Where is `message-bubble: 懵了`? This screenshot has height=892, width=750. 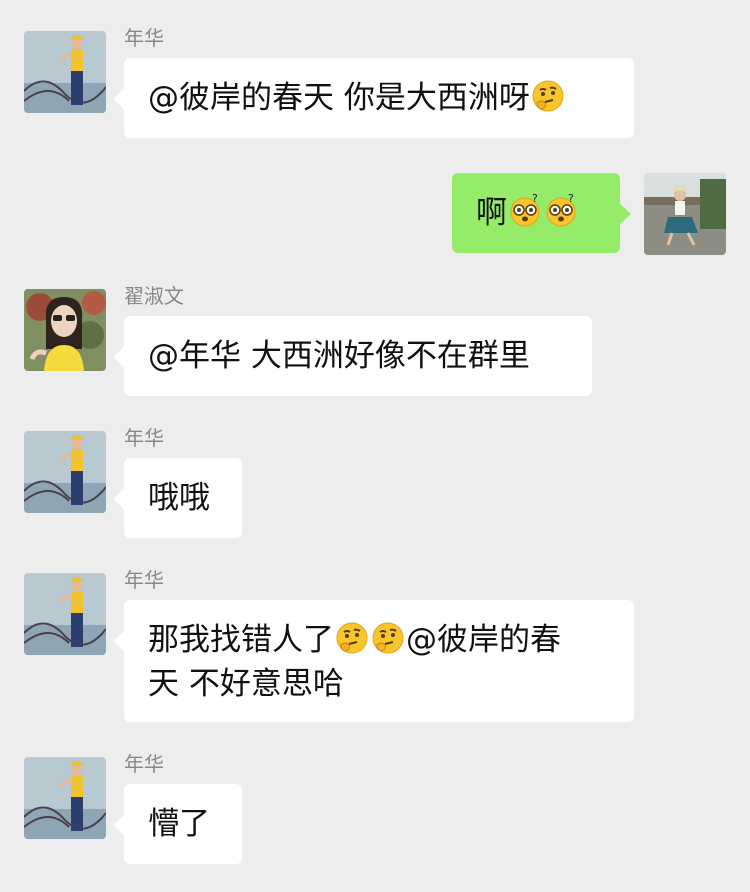 message-bubble: 懵了 is located at coordinates (177, 824).